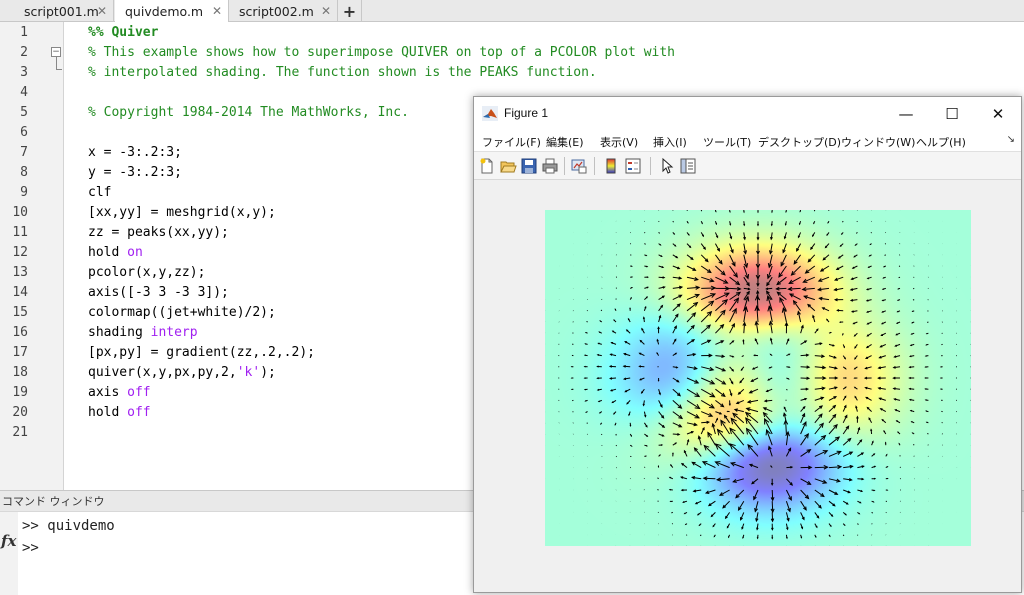  What do you see at coordinates (24, 132) in the screenshot?
I see `line-number: 6` at bounding box center [24, 132].